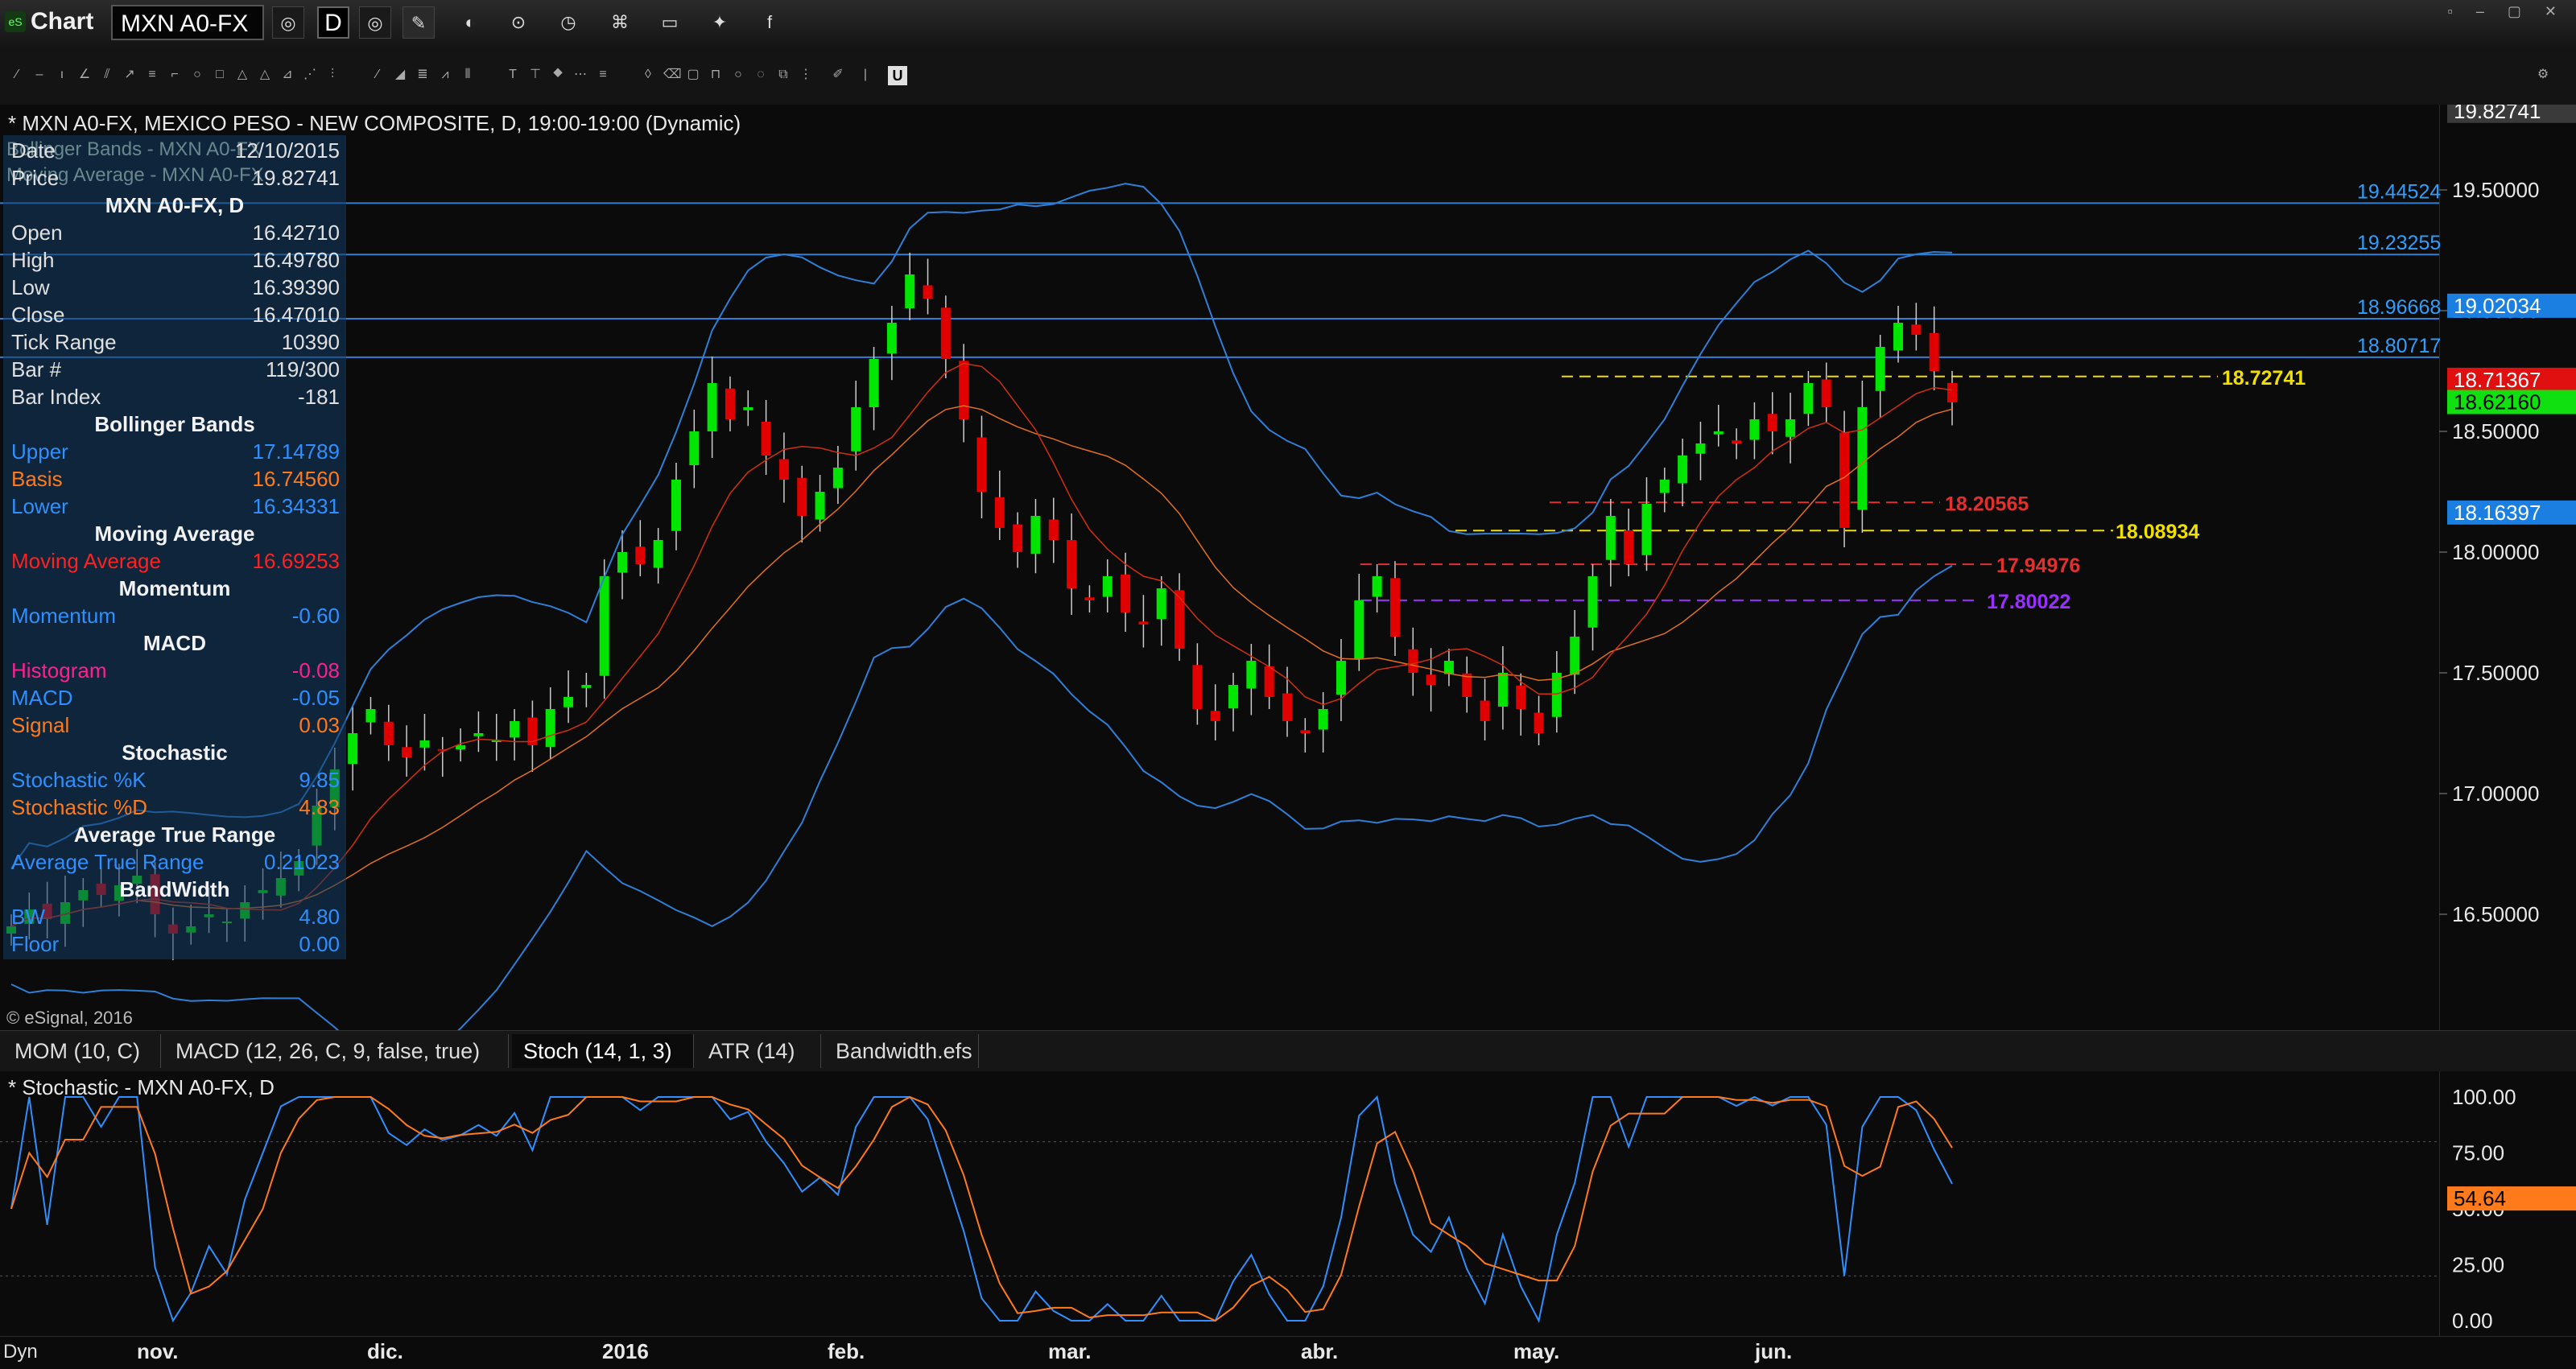 The image size is (2576, 1369). I want to click on arrow-tool-icon: ↗, so click(129, 75).